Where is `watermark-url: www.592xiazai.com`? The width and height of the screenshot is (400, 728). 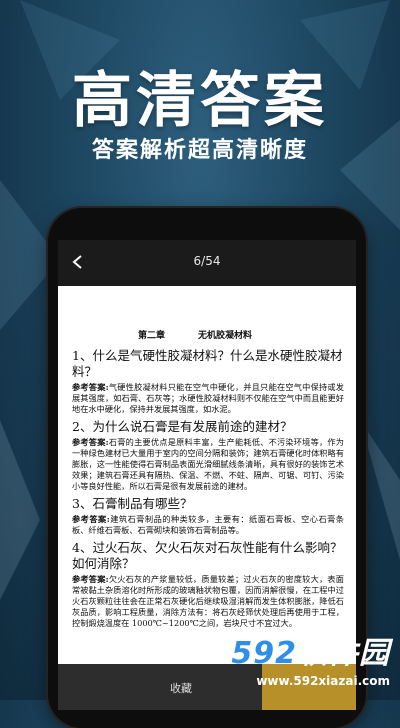
watermark-url: www.592xiazai.com is located at coordinates (323, 681).